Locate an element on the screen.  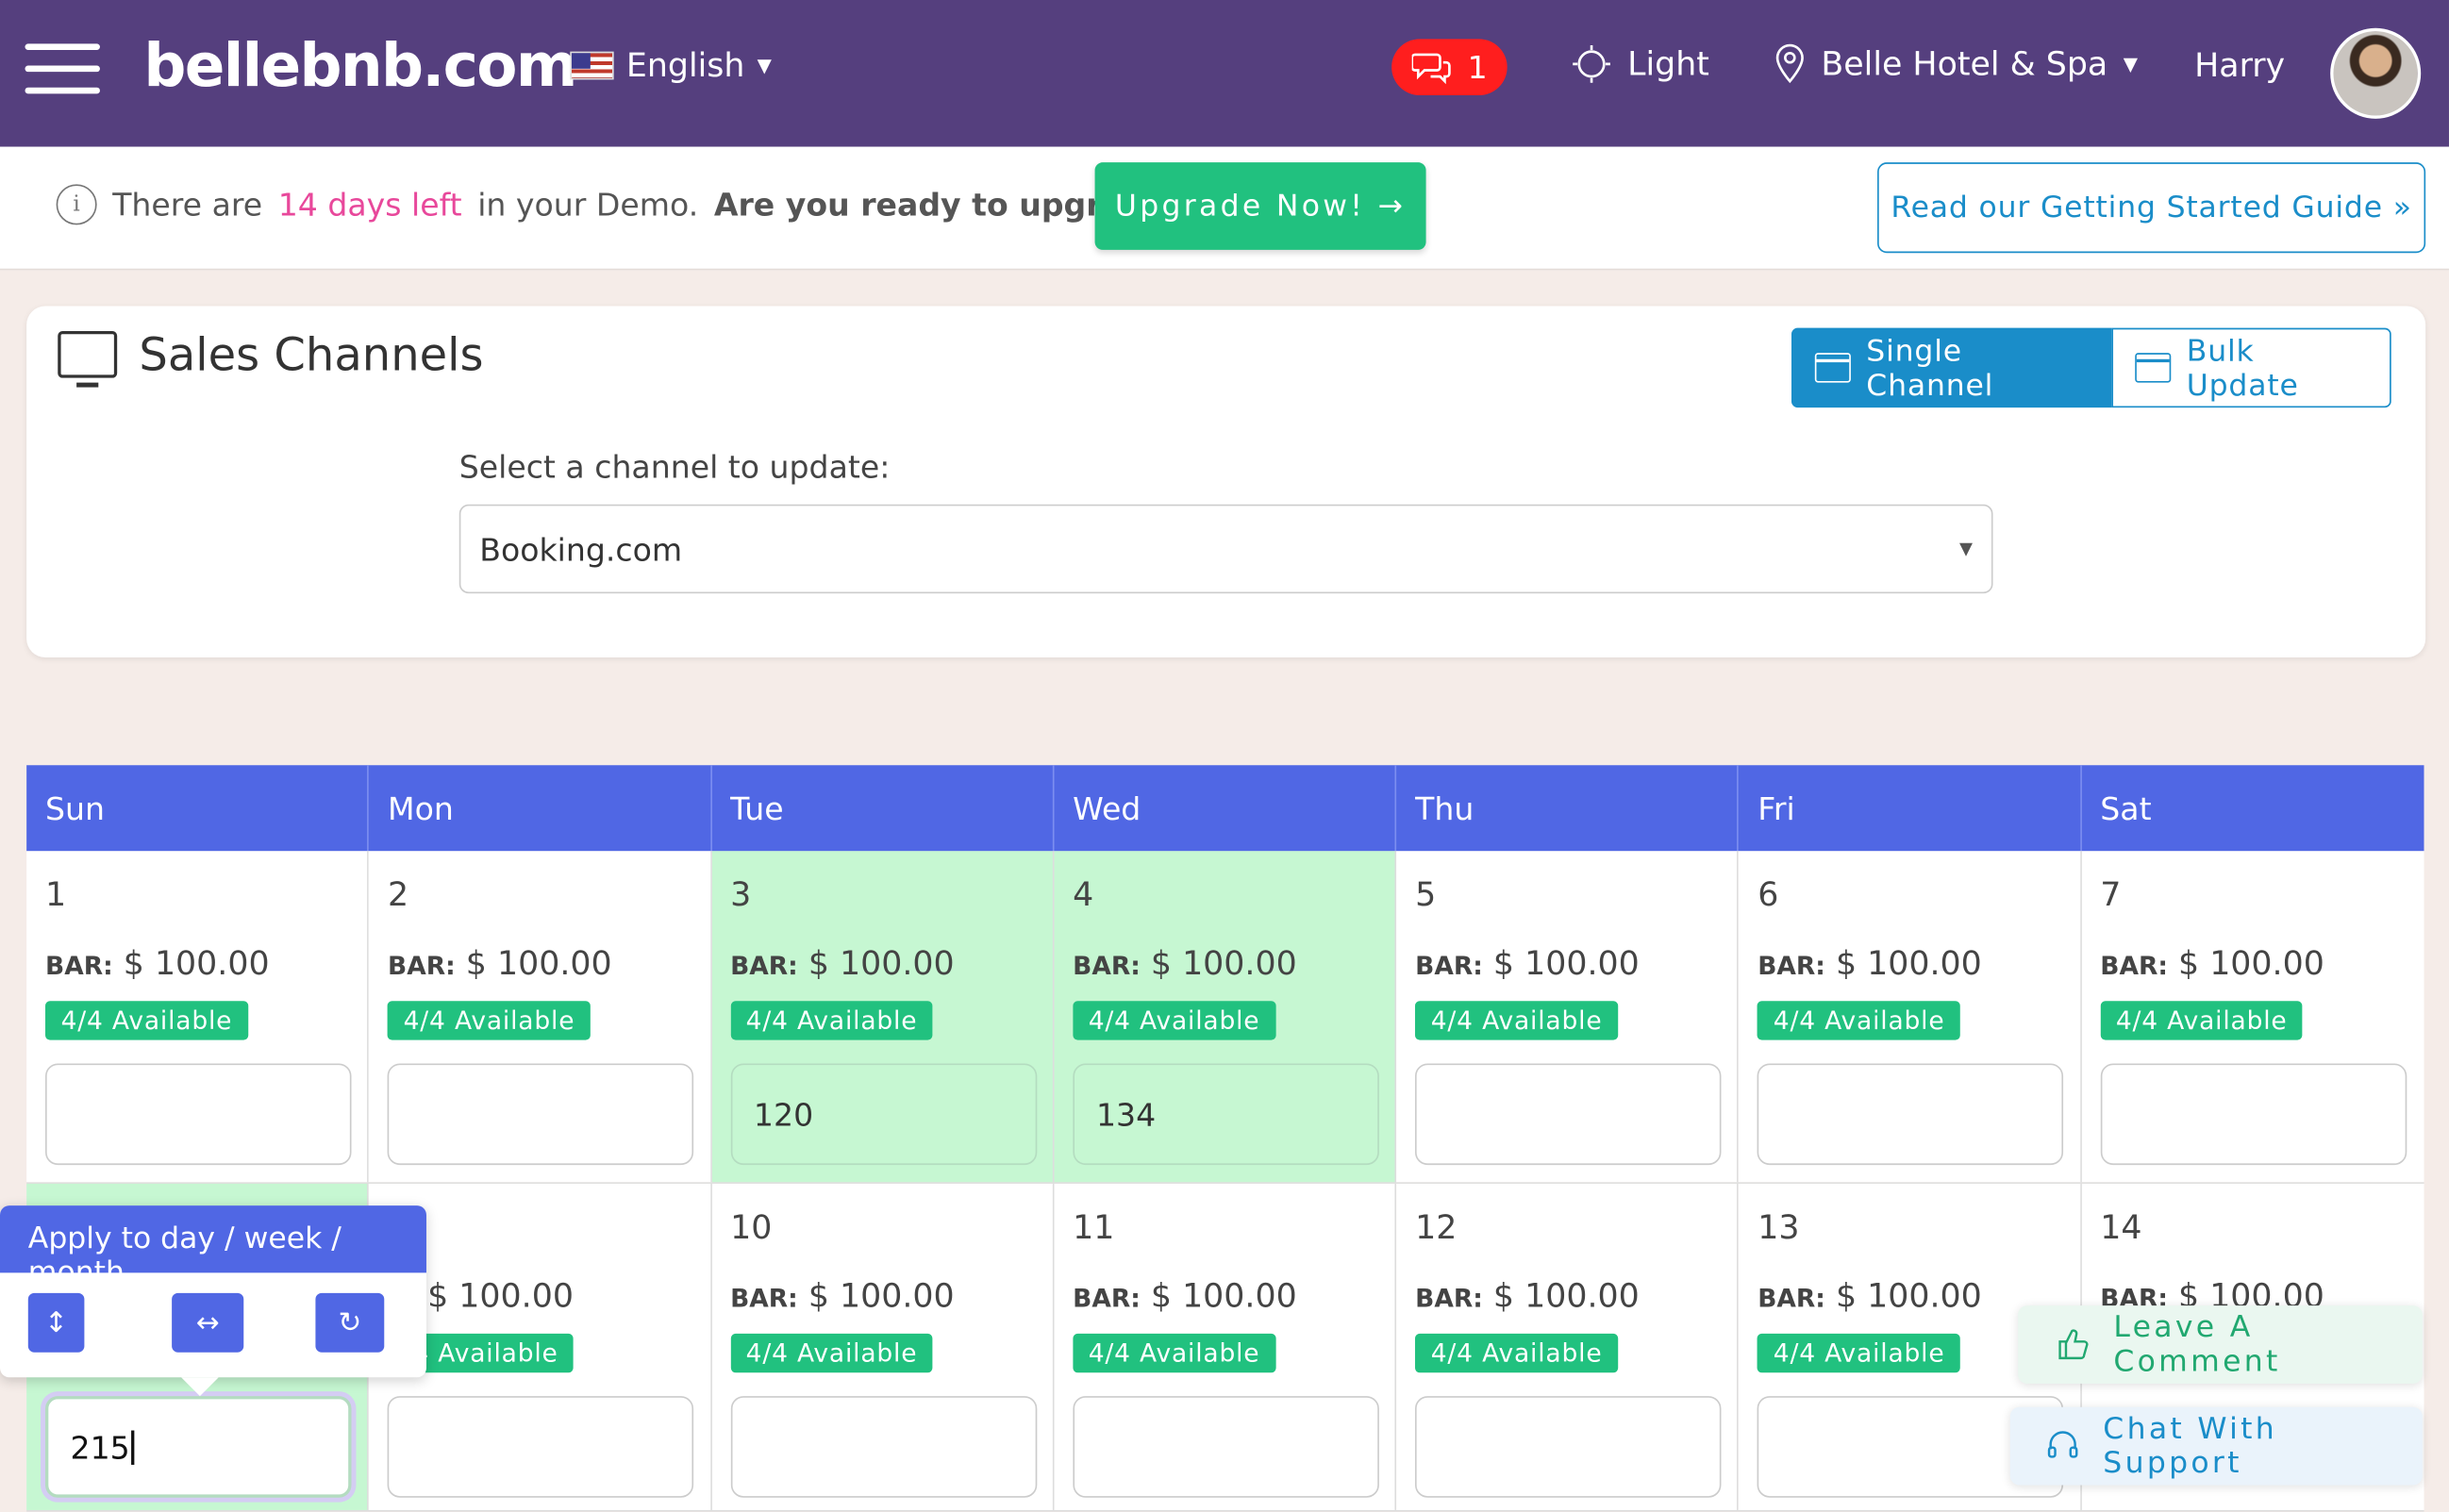
hotel-selector: Belle Hotel & Spa ▼ is located at coordinates (1956, 63).